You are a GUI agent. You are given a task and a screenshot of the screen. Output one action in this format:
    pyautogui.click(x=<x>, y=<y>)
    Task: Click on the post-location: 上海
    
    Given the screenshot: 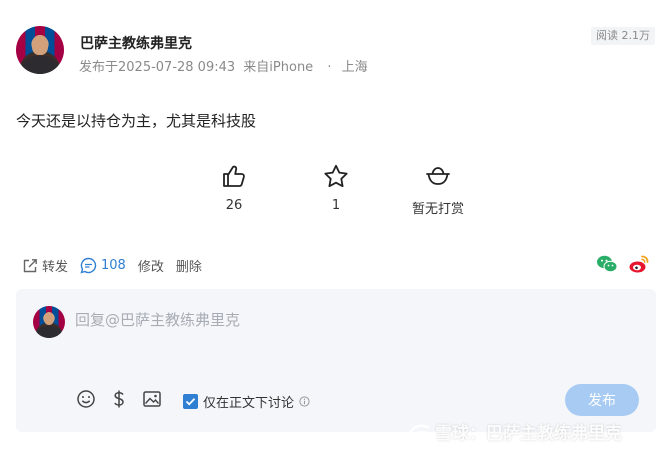 What is the action you would take?
    pyautogui.click(x=354, y=67)
    